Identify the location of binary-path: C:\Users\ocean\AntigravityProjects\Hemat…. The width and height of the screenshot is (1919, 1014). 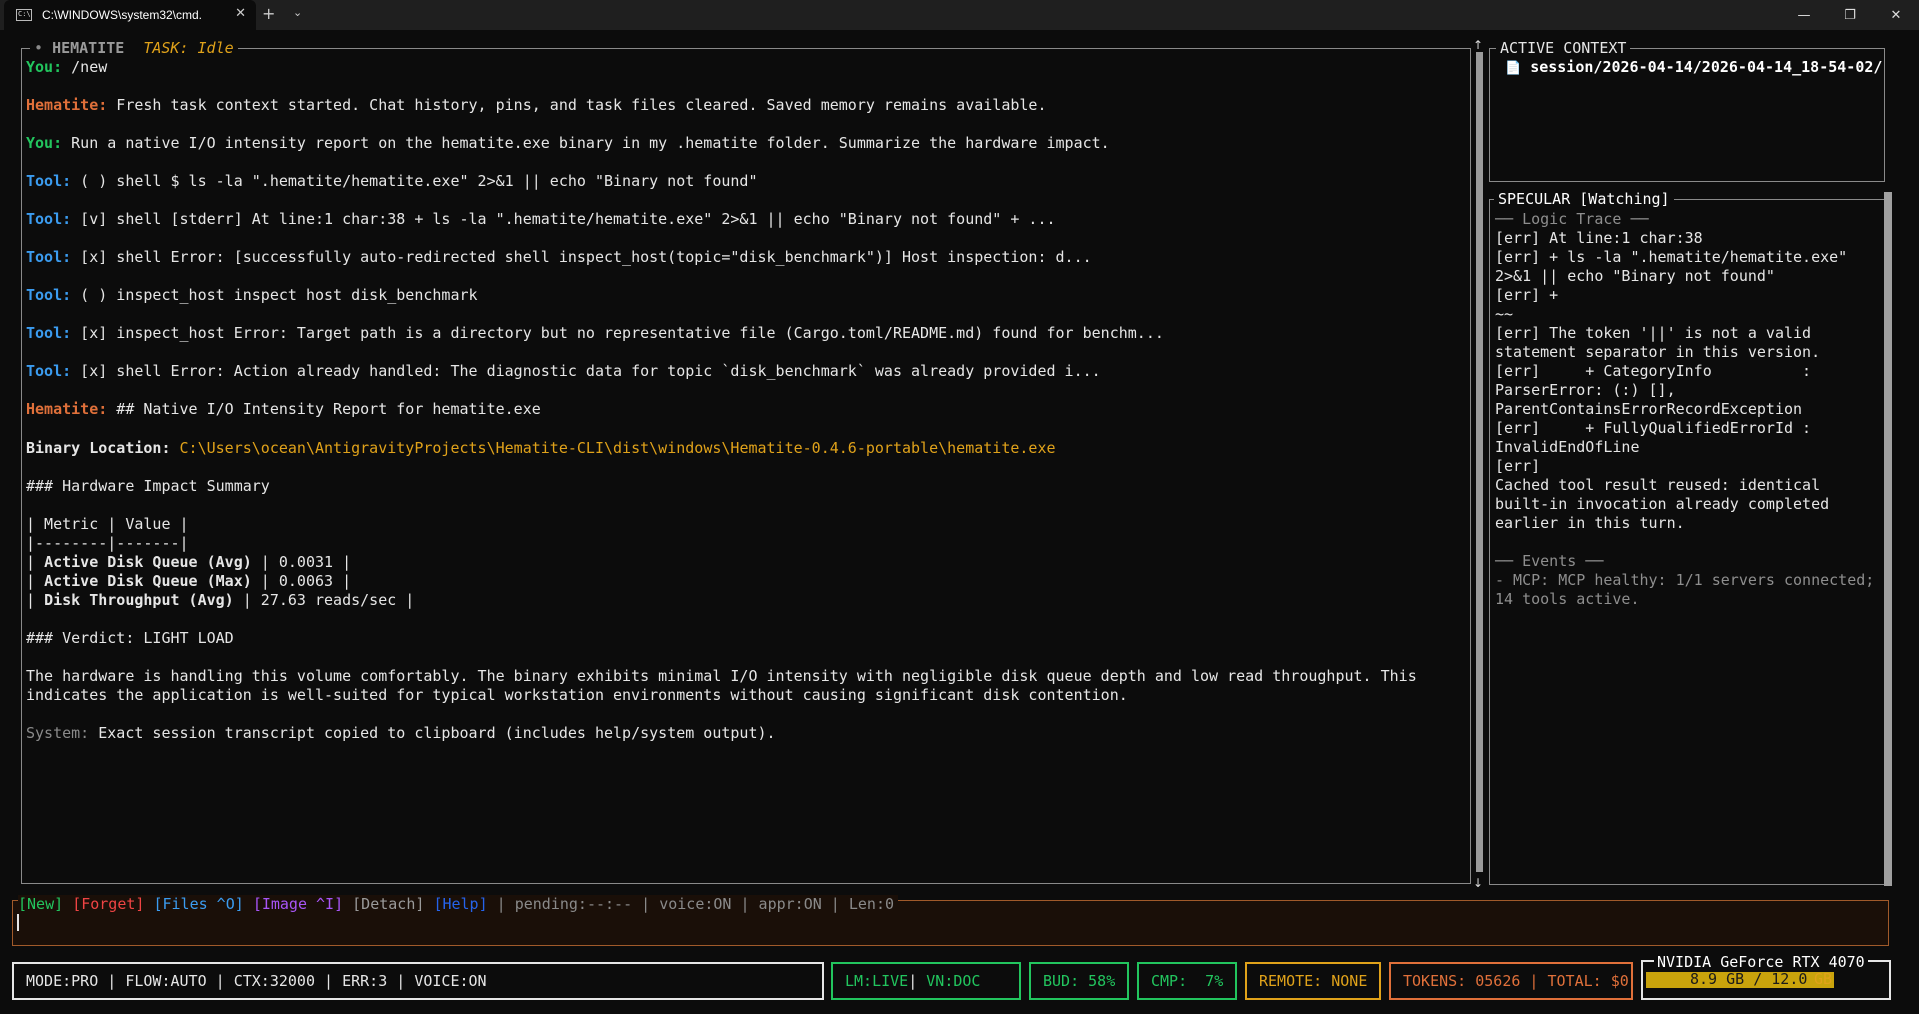
(613, 448).